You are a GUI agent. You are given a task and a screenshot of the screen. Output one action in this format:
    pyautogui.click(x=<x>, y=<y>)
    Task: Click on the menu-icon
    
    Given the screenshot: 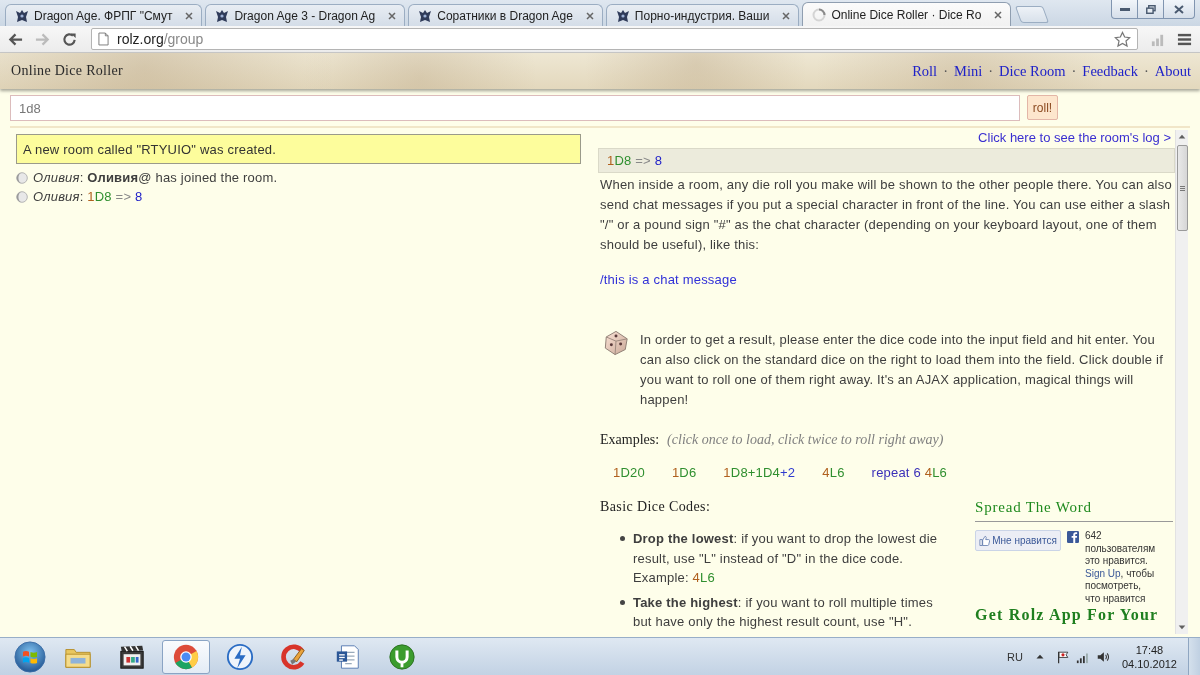 What is the action you would take?
    pyautogui.click(x=1184, y=39)
    